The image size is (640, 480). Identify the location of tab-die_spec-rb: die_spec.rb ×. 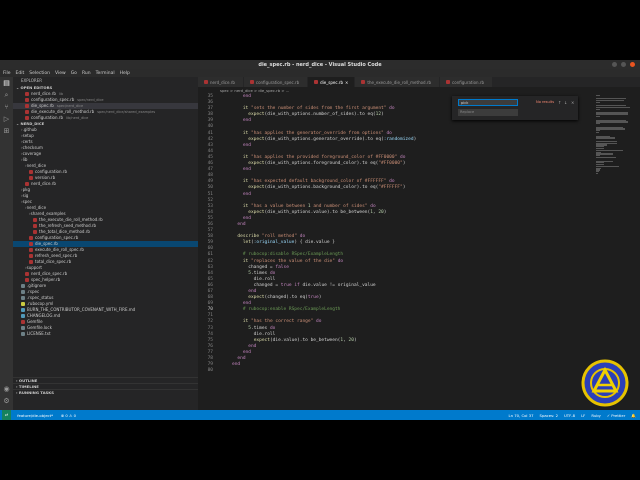
(332, 82).